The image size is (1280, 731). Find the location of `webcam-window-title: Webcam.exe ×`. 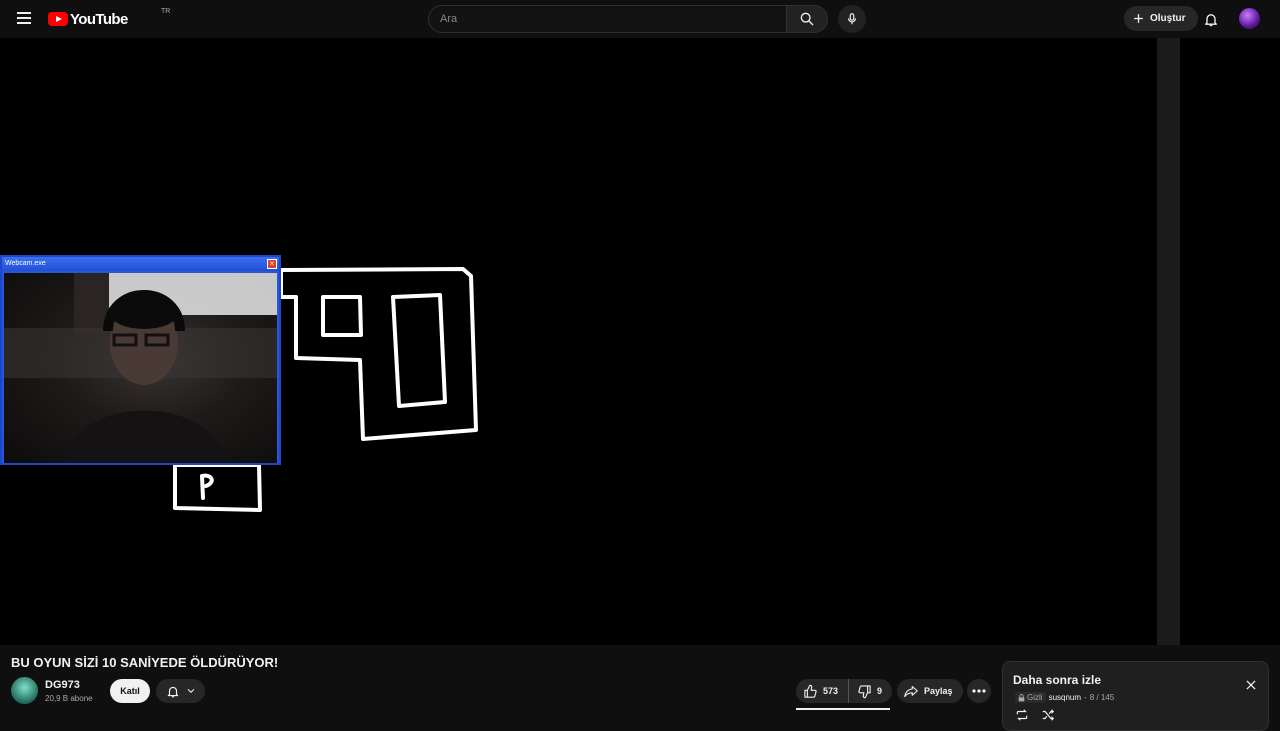

webcam-window-title: Webcam.exe × is located at coordinates (140, 264).